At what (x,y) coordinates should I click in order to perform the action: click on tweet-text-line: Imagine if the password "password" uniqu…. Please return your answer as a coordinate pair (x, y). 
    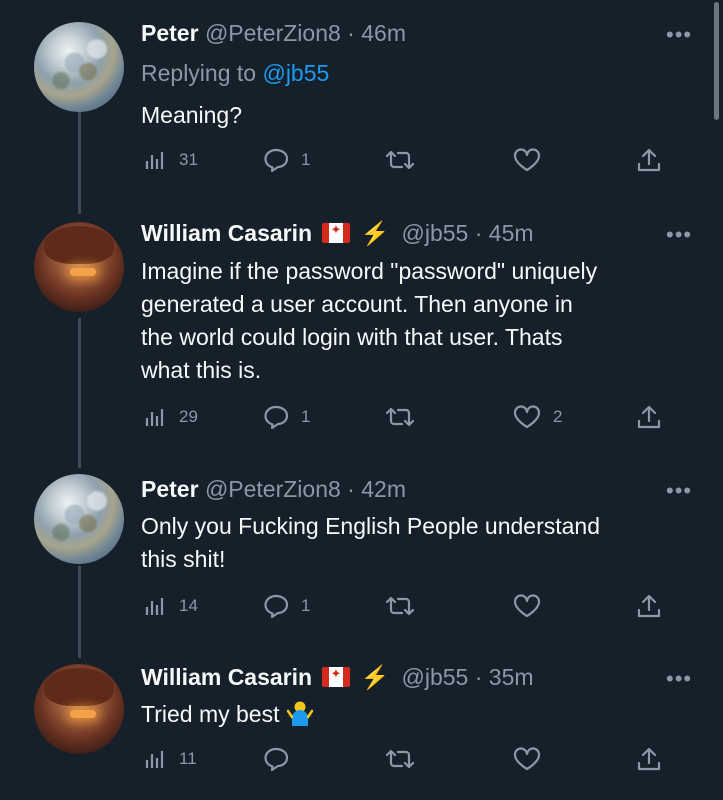
    Looking at the image, I should click on (369, 271).